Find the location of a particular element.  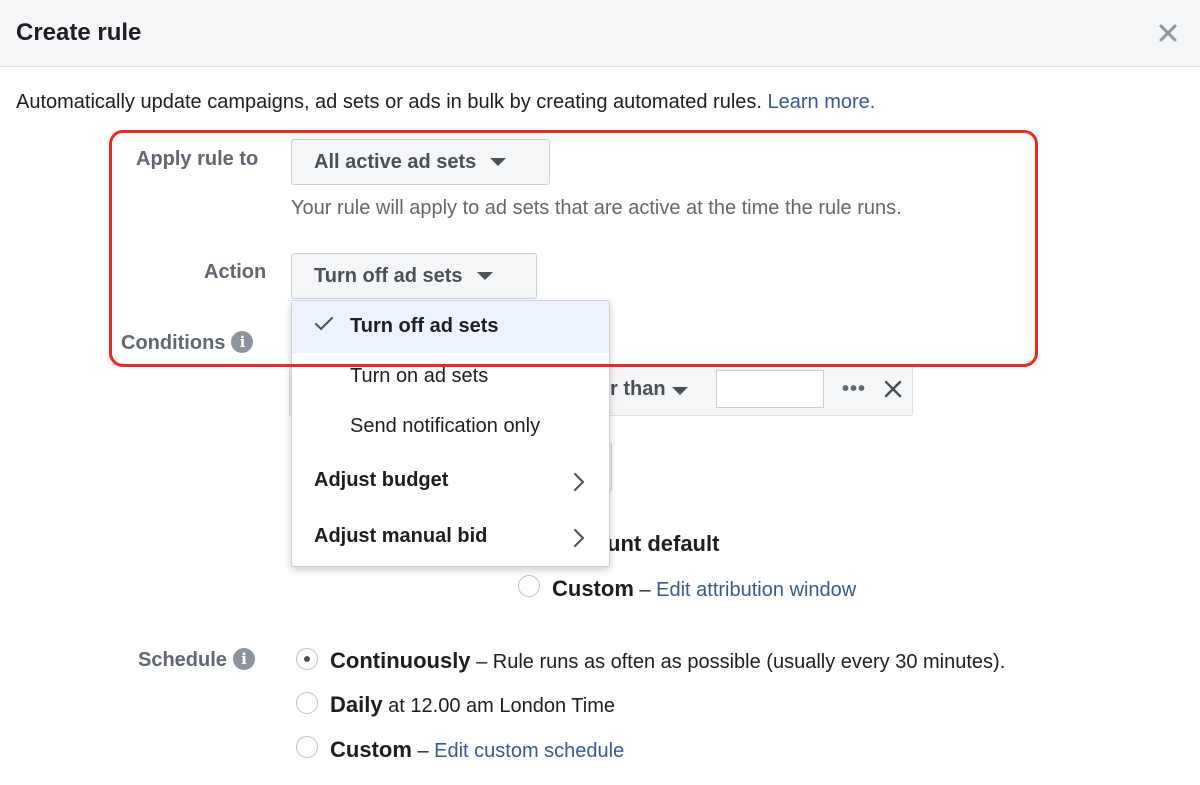

menu-item-send-notification-only: Send notification only is located at coordinates (450, 435).